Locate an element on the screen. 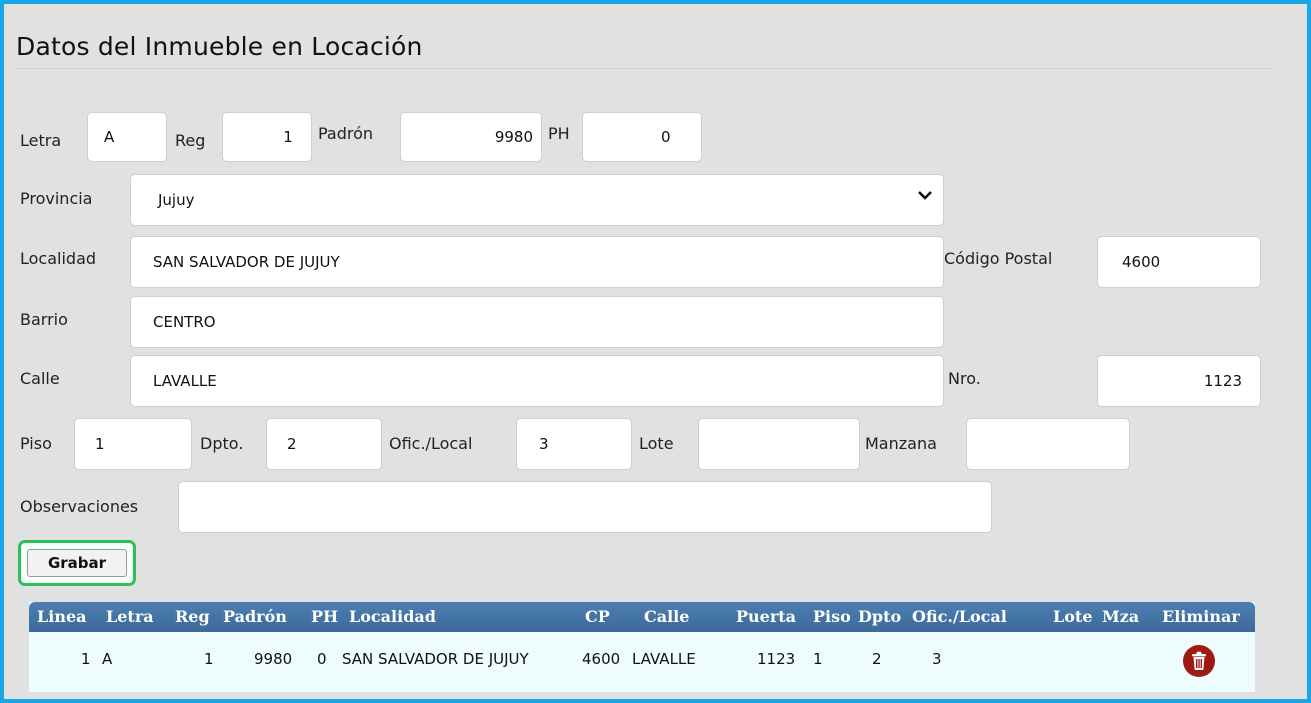  ph-label: PH is located at coordinates (559, 133).